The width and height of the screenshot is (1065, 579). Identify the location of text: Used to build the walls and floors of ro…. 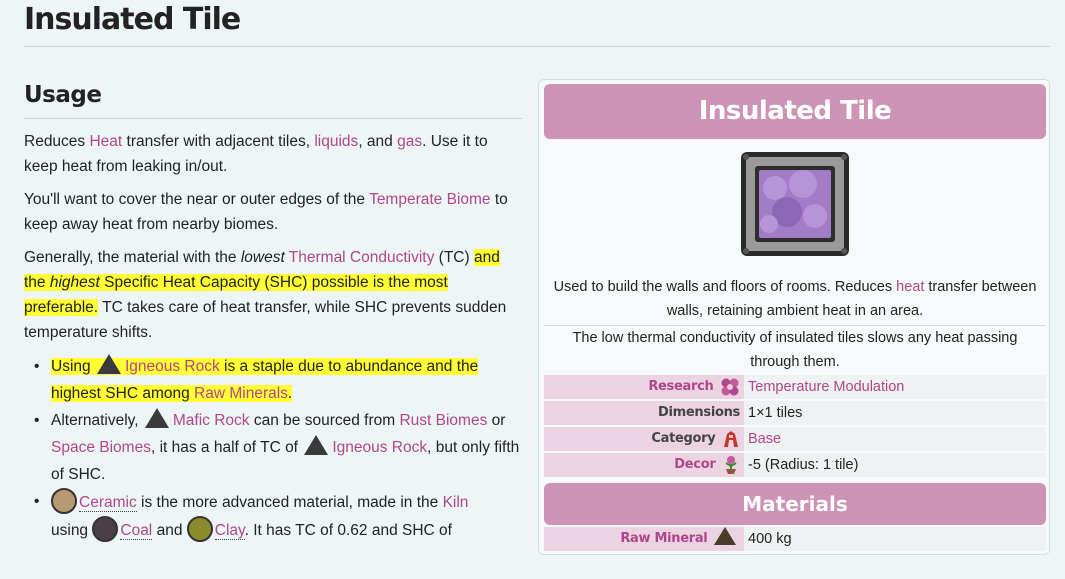
(725, 287).